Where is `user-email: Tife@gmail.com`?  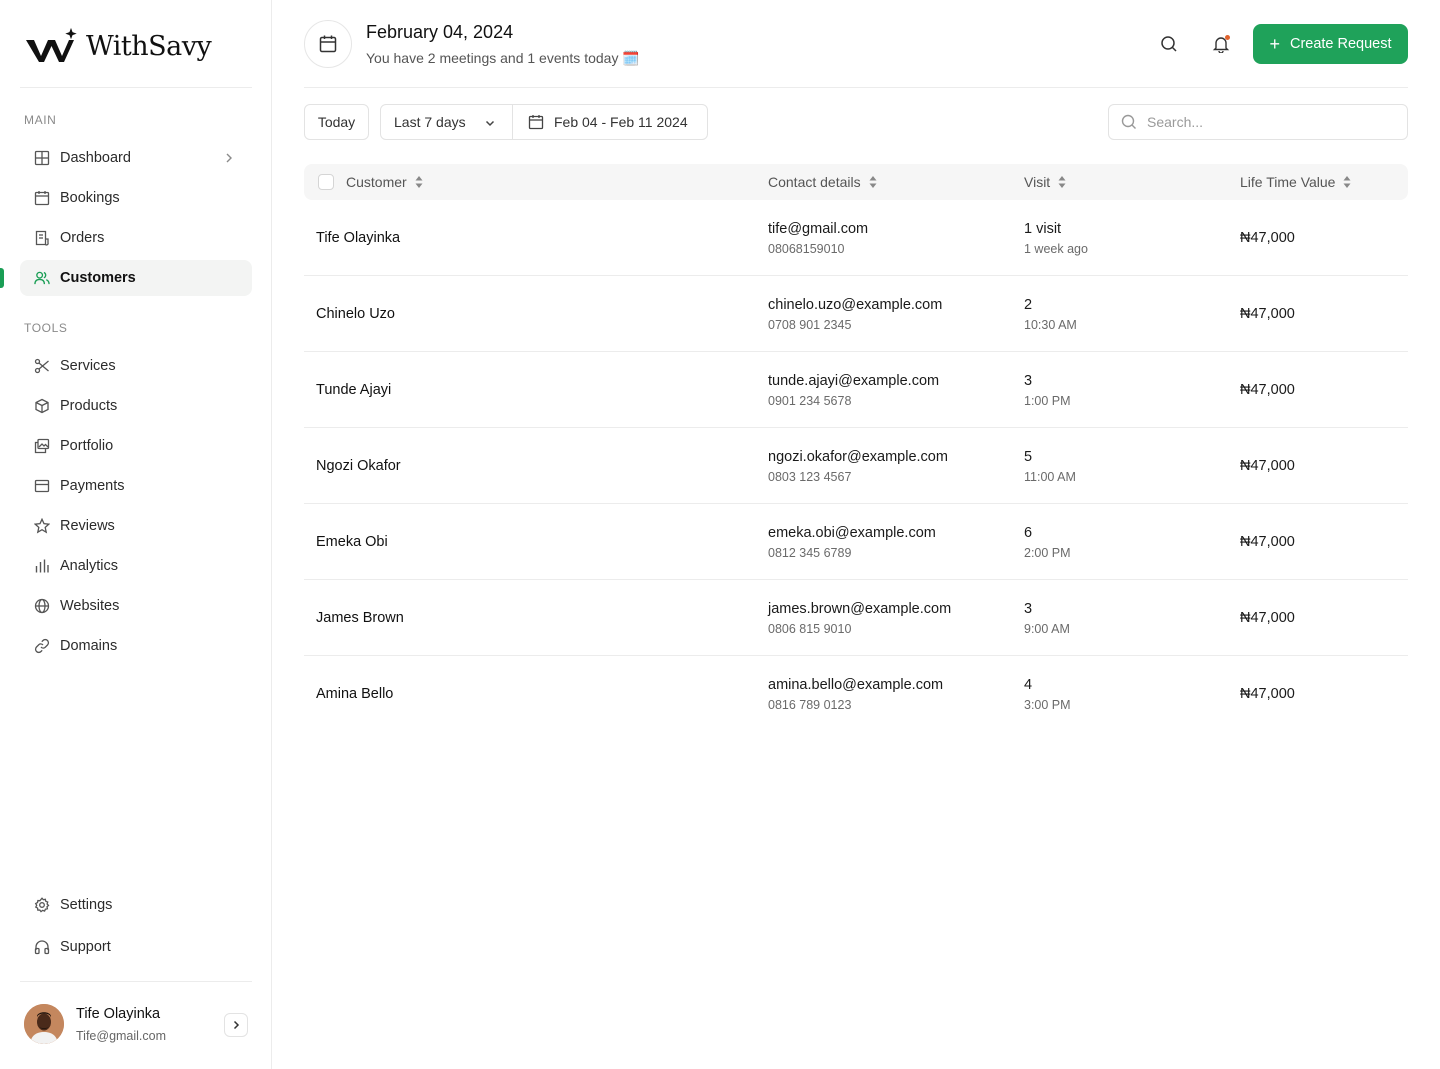
user-email: Tife@gmail.com is located at coordinates (121, 1036).